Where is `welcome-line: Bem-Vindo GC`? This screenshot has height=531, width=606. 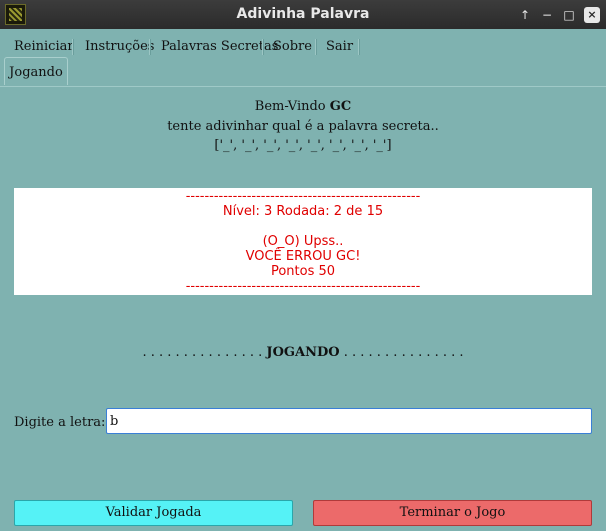 welcome-line: Bem-Vindo GC is located at coordinates (303, 106).